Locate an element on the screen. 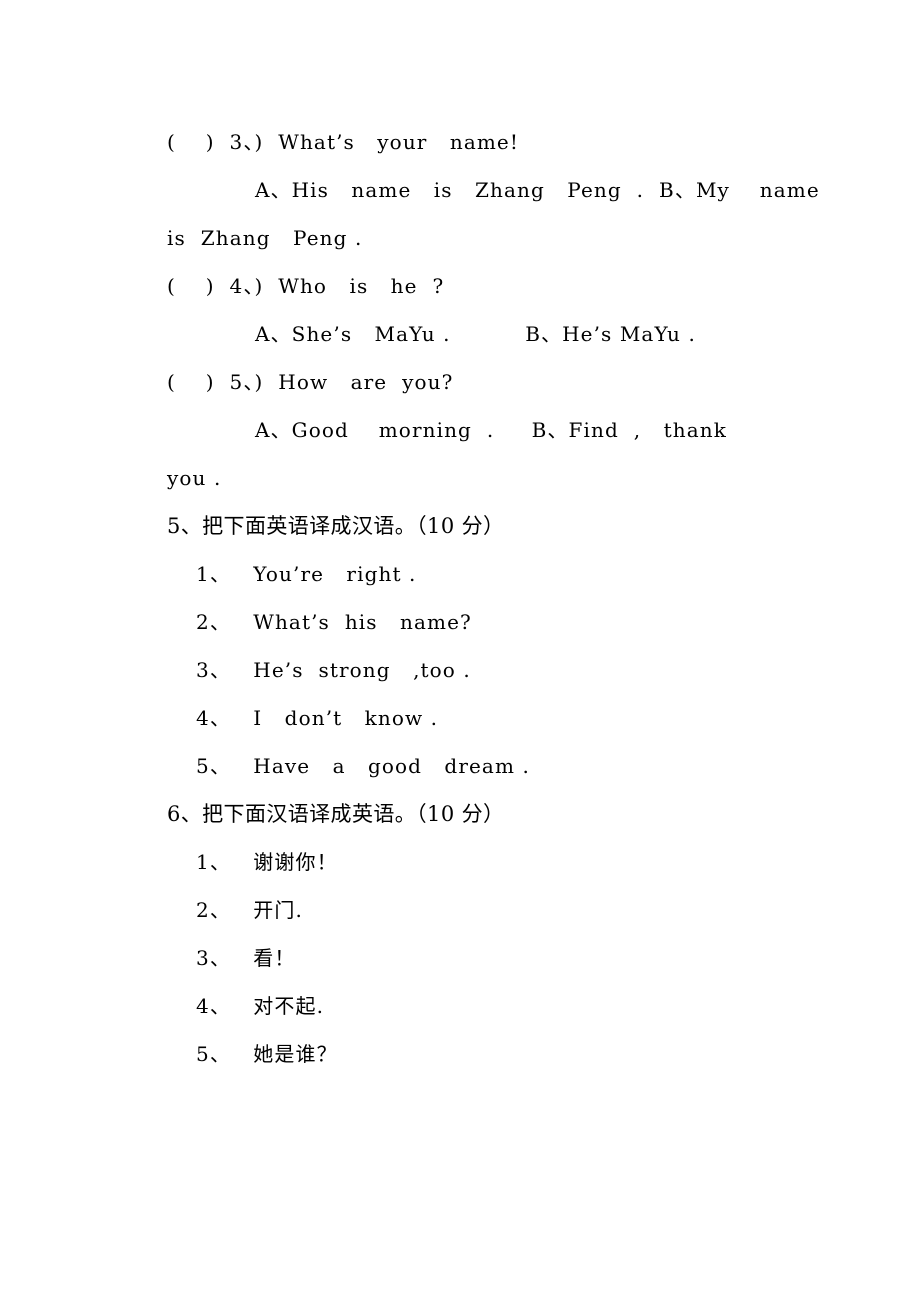 This screenshot has height=1302, width=920. mc-question-3-options-line-1: A、His name is Zhang Peng . B、My name is located at coordinates (537, 190).